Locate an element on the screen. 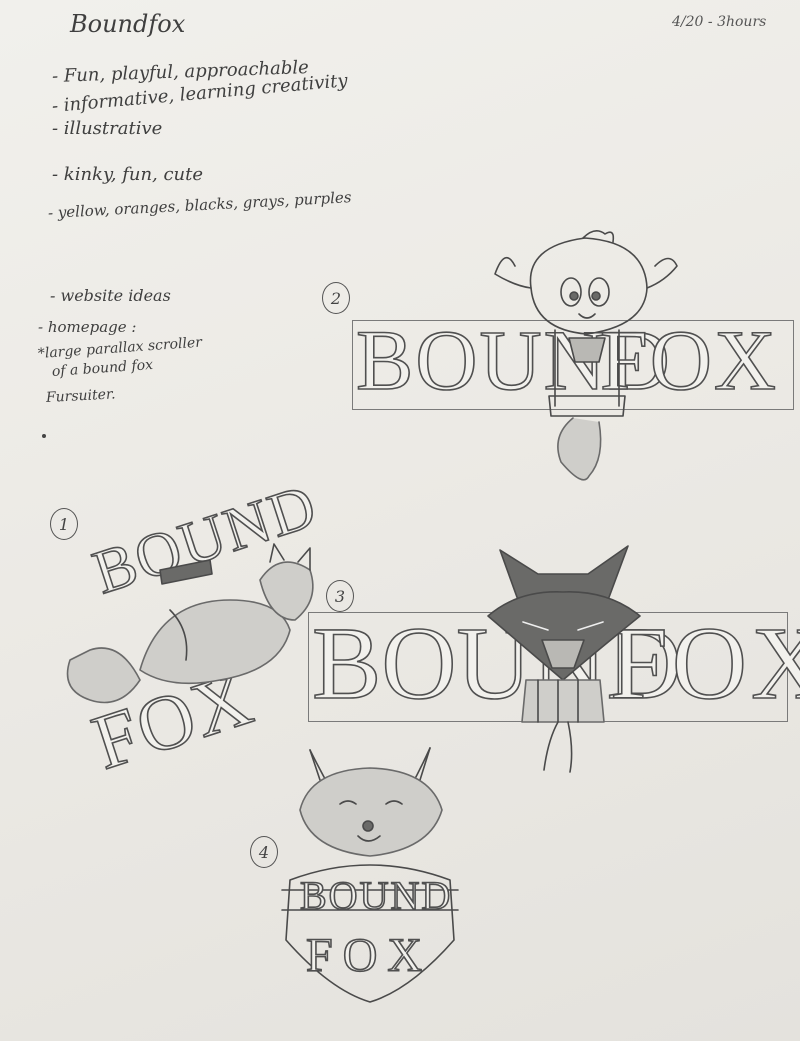 The image size is (800, 1041). sketch-number-2: 2 is located at coordinates (336, 298).